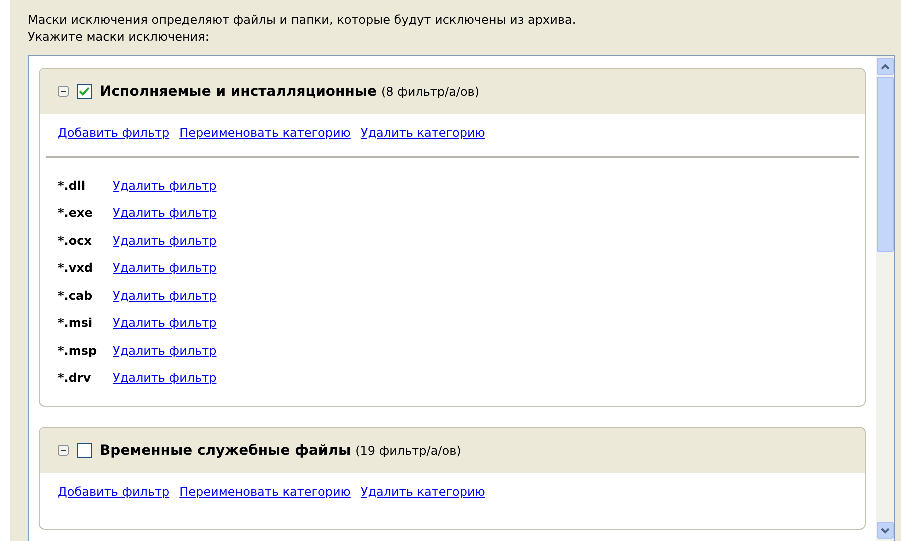 Image resolution: width=901 pixels, height=541 pixels. Describe the element at coordinates (281, 450) in the screenshot. I see `category-title: Временные служебные файлы (19 фильтр/а/ов)` at that location.